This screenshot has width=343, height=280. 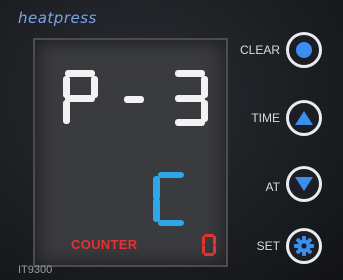 I want to click on clear-button, so click(x=304, y=50).